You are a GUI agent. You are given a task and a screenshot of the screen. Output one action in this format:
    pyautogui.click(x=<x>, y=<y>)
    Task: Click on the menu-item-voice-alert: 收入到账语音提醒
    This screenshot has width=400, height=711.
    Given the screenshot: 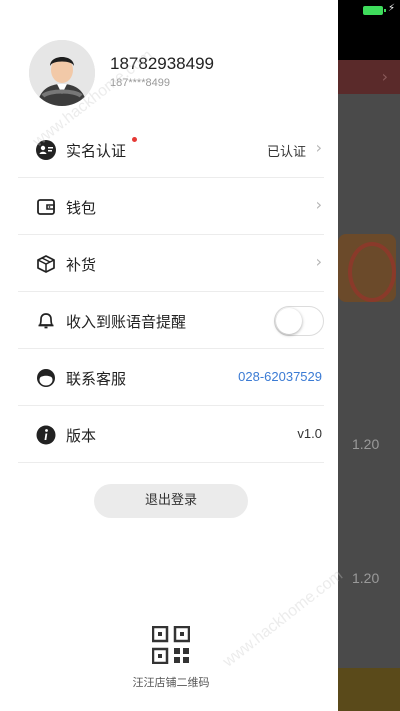 What is the action you would take?
    pyautogui.click(x=171, y=320)
    